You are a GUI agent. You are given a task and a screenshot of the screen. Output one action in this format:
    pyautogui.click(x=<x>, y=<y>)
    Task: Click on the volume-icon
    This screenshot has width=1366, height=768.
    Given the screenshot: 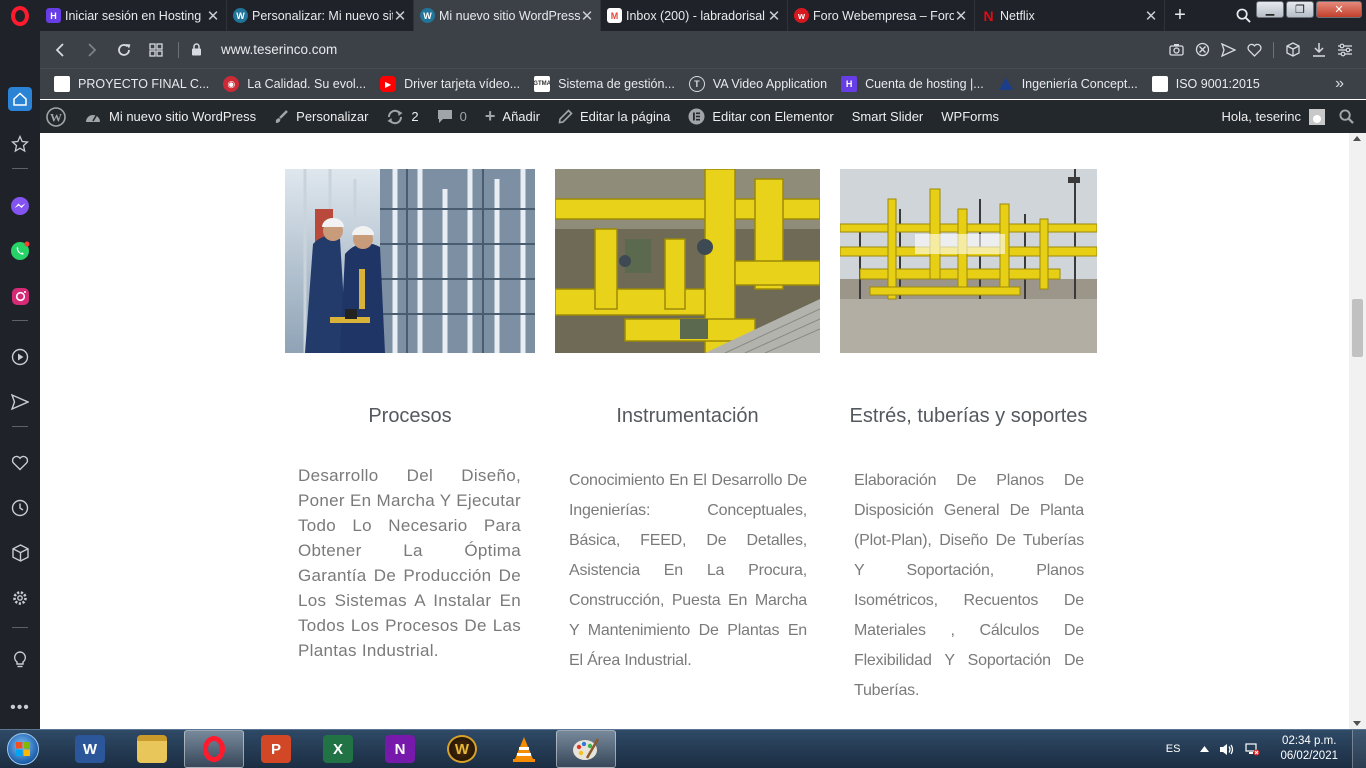 What is the action you would take?
    pyautogui.click(x=1226, y=749)
    